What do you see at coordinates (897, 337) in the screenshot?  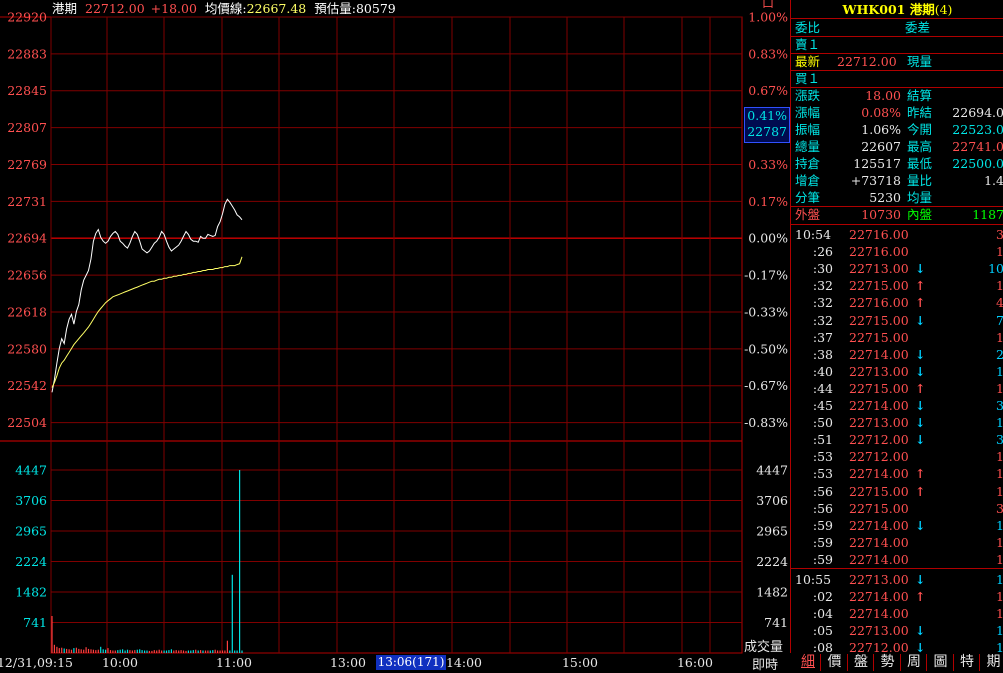 I see `tick-row: :3722715.001` at bounding box center [897, 337].